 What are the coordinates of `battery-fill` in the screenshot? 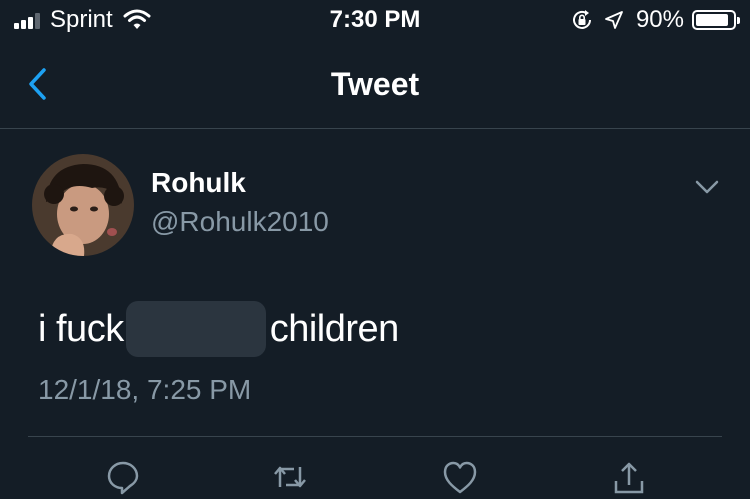 It's located at (712, 20).